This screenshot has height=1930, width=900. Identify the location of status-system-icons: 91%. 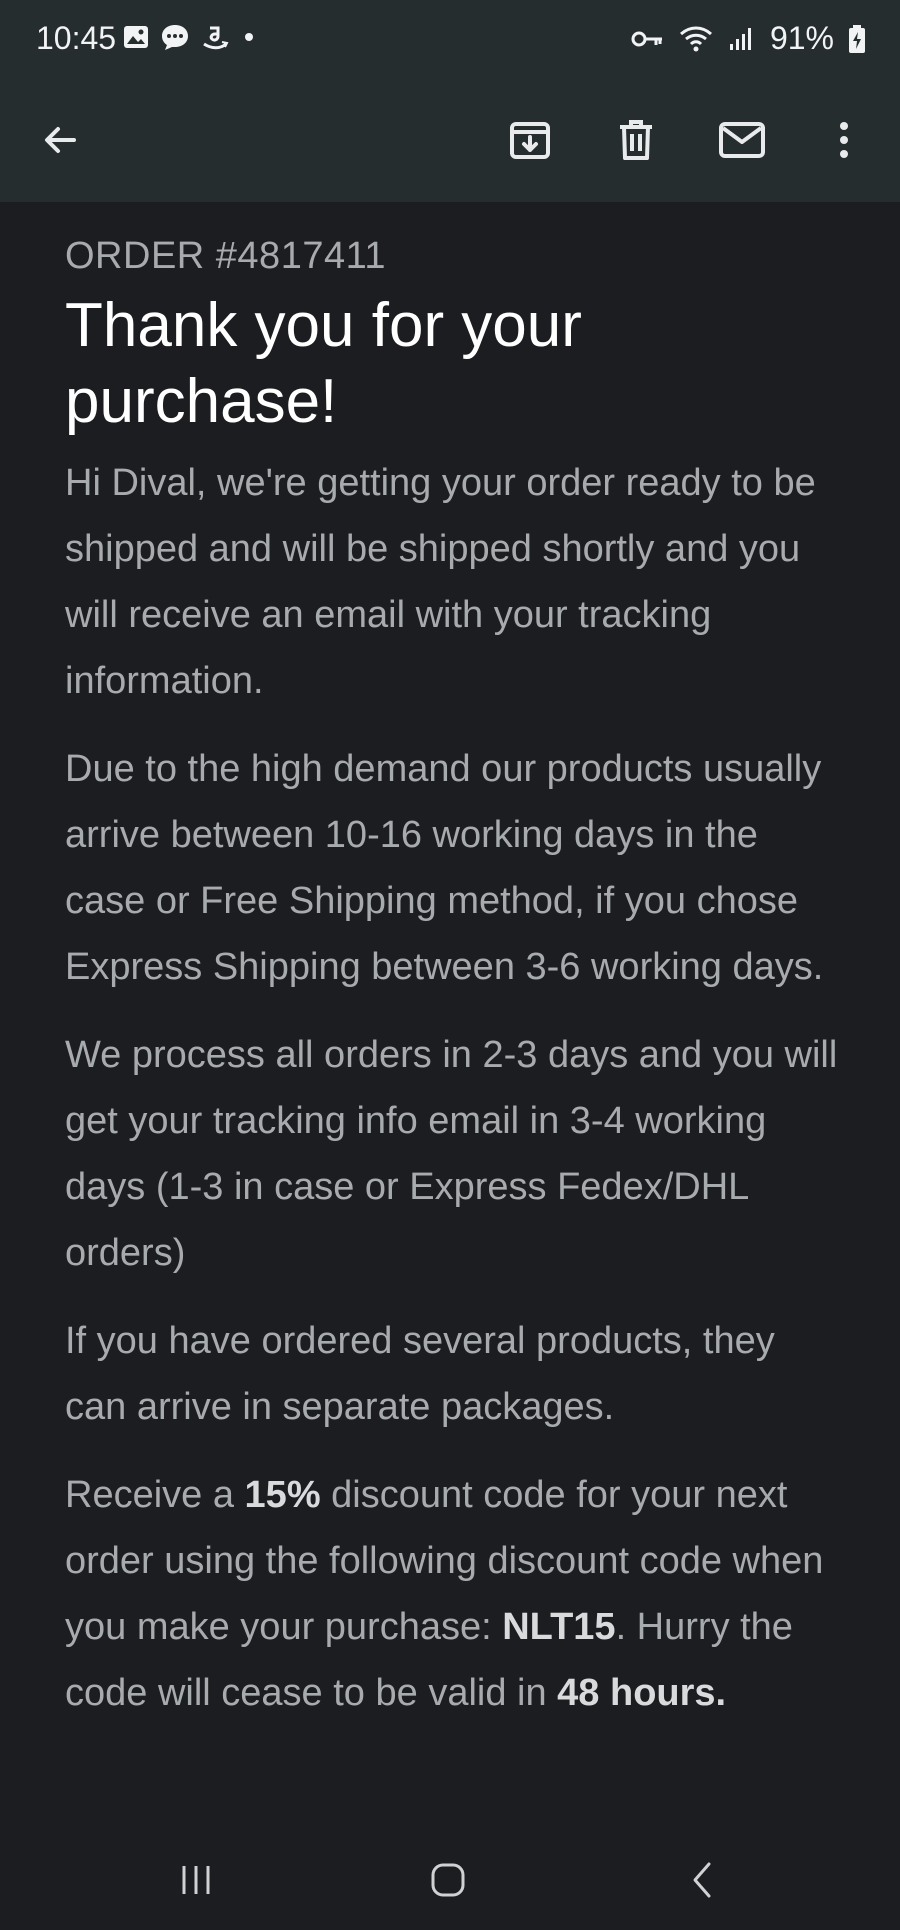
(748, 38).